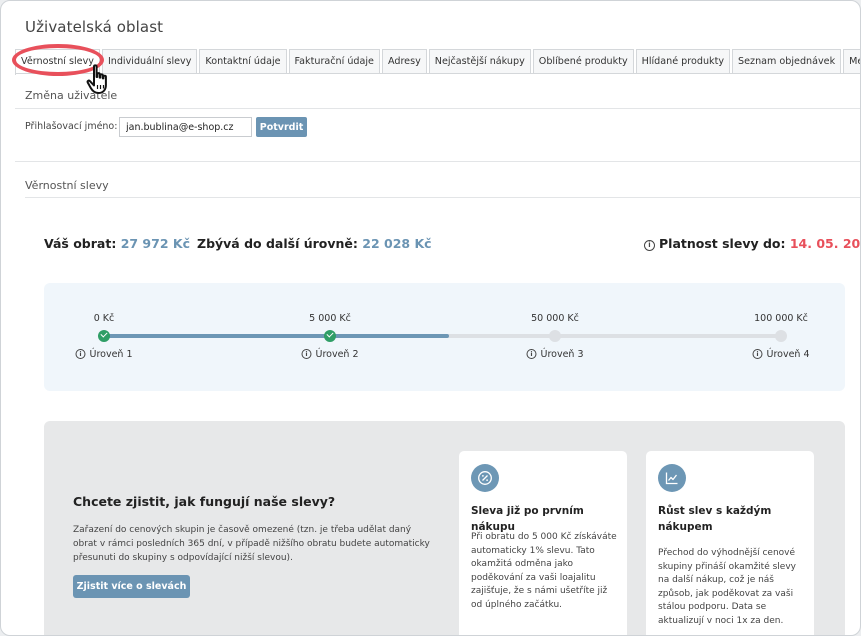 This screenshot has height=636, width=861. What do you see at coordinates (715, 519) in the screenshot?
I see `card-title: Růst slev s každým nákupem` at bounding box center [715, 519].